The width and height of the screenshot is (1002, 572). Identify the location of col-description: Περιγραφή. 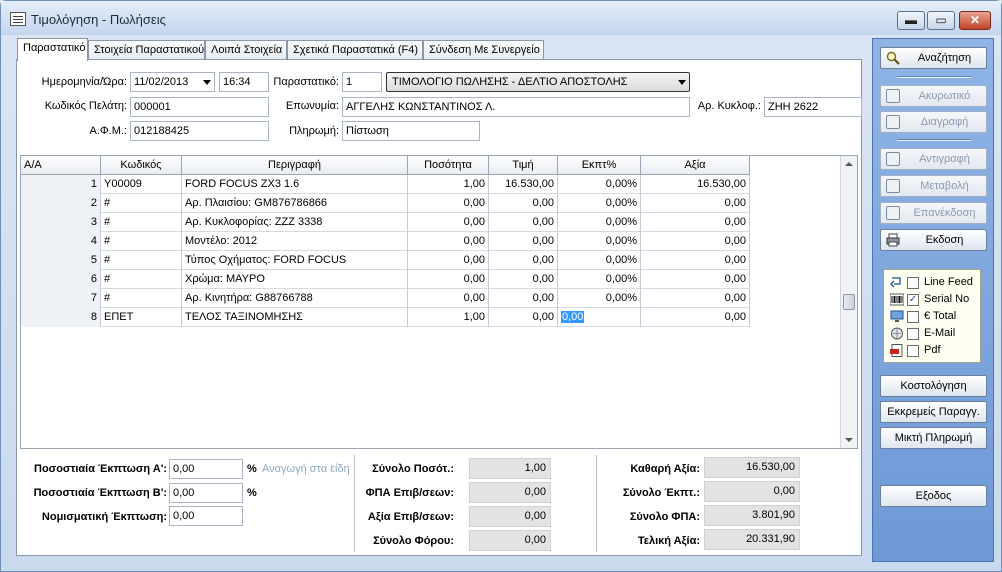
(295, 165).